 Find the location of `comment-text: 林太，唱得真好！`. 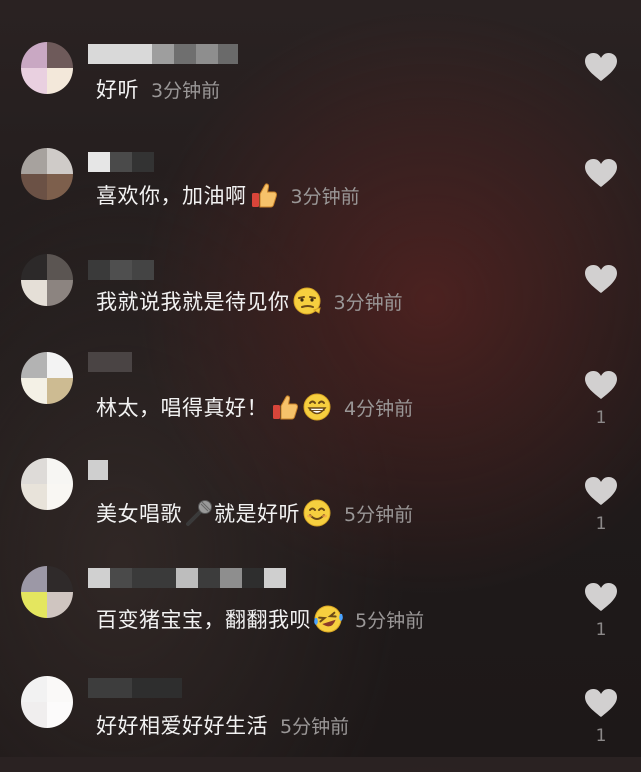

comment-text: 林太，唱得真好！ is located at coordinates (182, 408).